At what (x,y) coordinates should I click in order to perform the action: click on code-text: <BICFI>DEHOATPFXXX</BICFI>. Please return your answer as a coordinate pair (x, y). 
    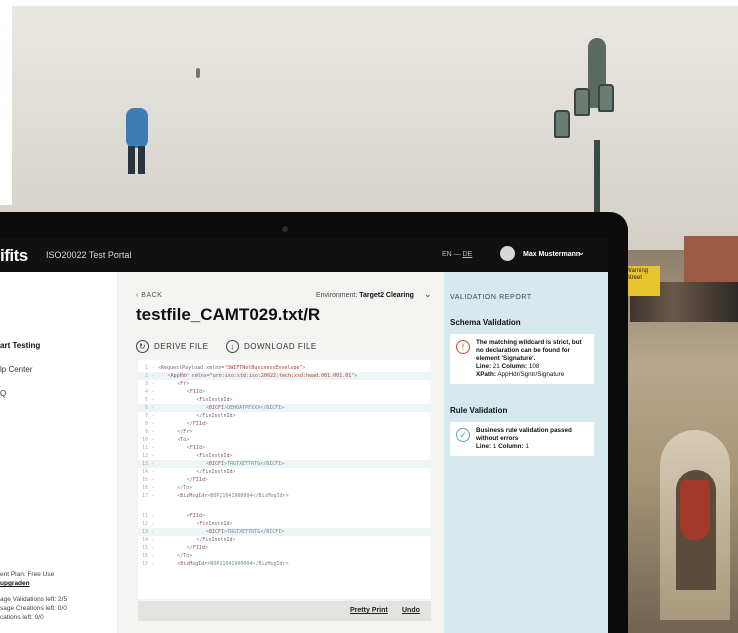
    Looking at the image, I should click on (245, 408).